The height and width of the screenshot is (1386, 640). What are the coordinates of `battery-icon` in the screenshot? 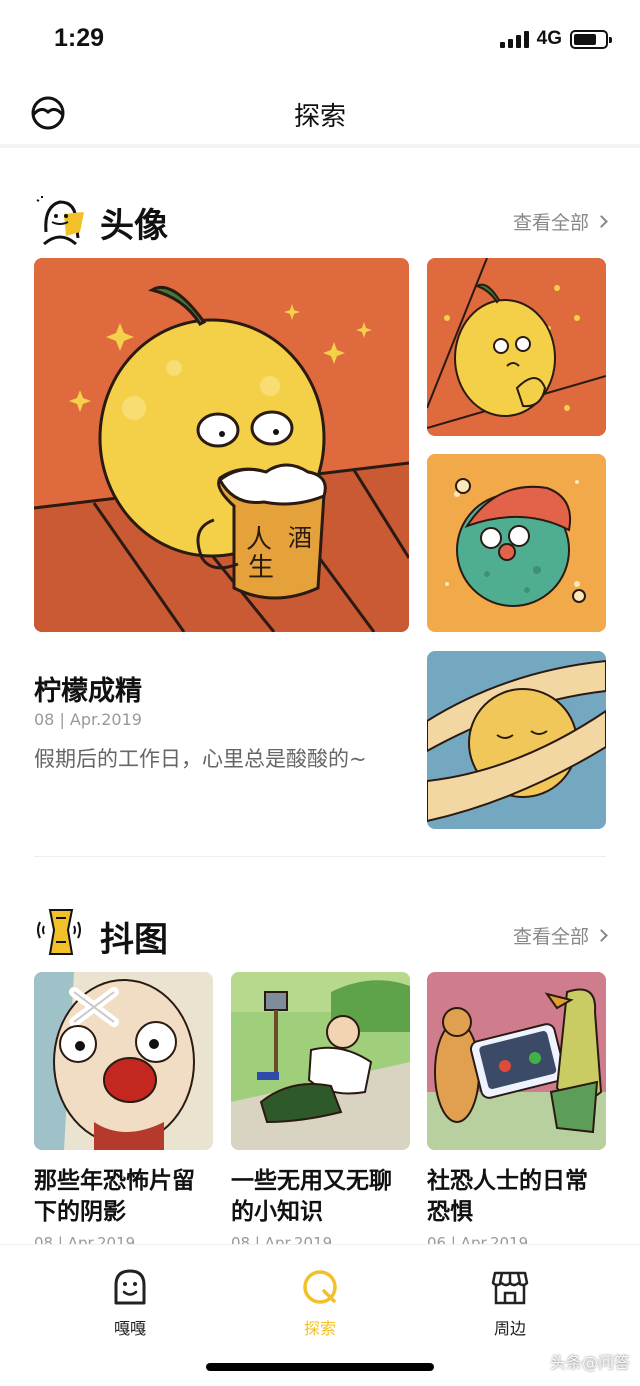 It's located at (591, 39).